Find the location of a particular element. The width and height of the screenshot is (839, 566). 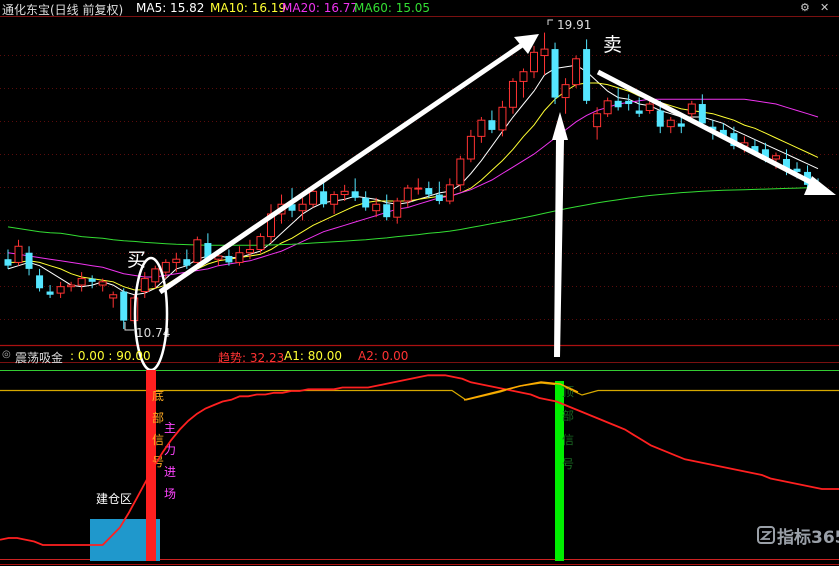

vertical-char: 场 is located at coordinates (170, 494).